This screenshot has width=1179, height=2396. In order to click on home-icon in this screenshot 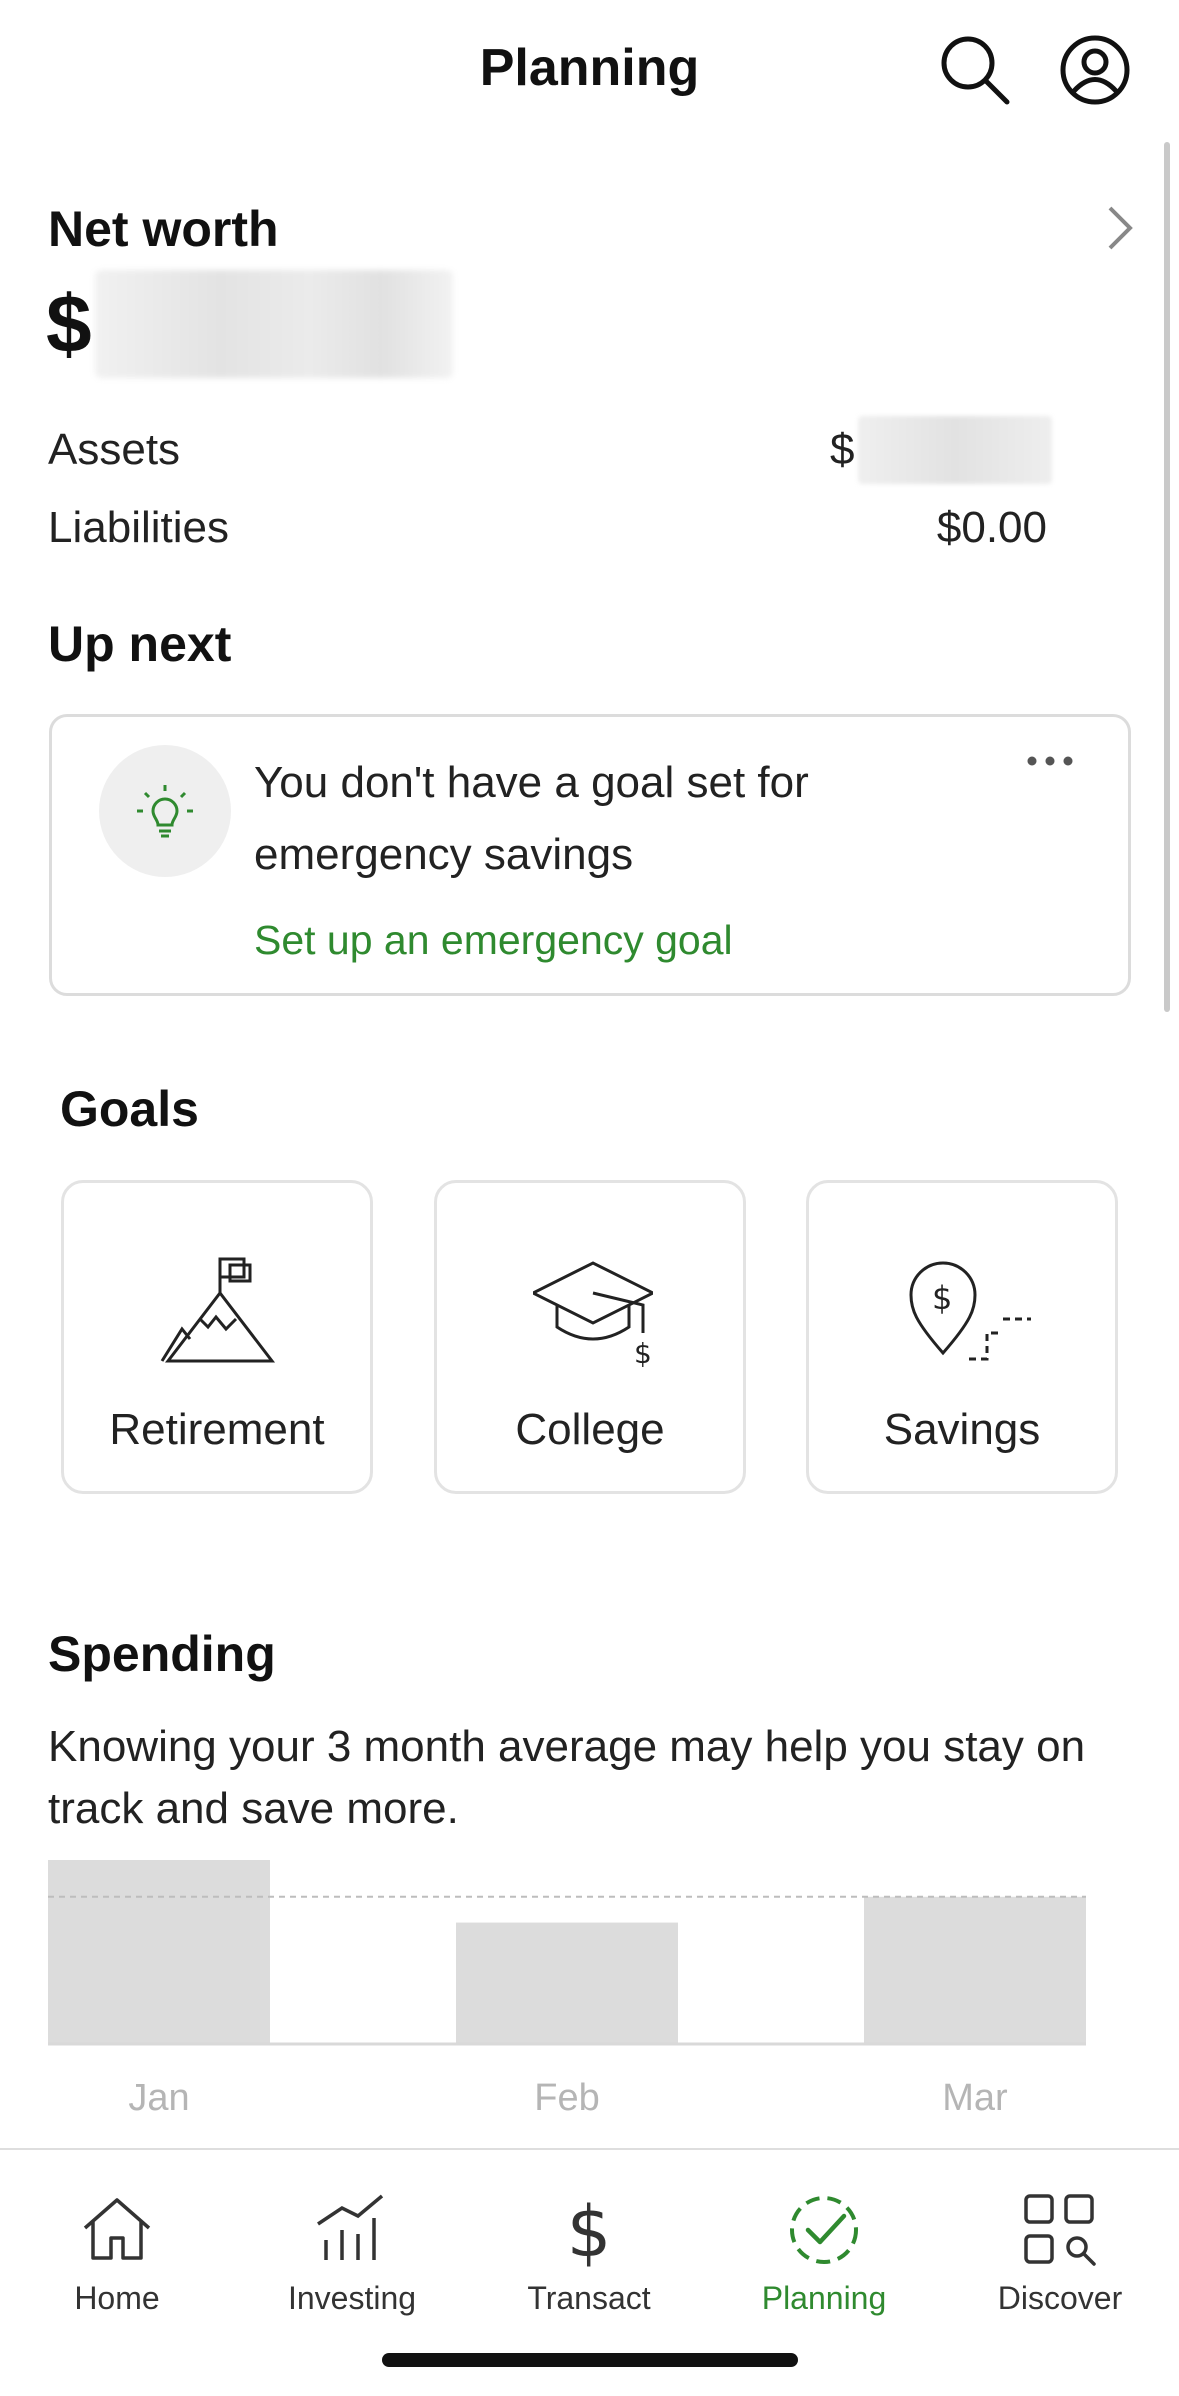, I will do `click(117, 2229)`.